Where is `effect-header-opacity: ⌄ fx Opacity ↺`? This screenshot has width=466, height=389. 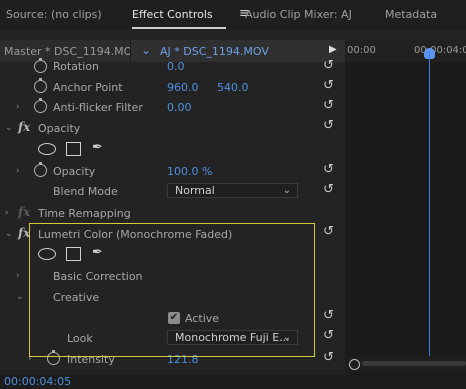
effect-header-opacity: ⌄ fx Opacity ↺ is located at coordinates (172, 128).